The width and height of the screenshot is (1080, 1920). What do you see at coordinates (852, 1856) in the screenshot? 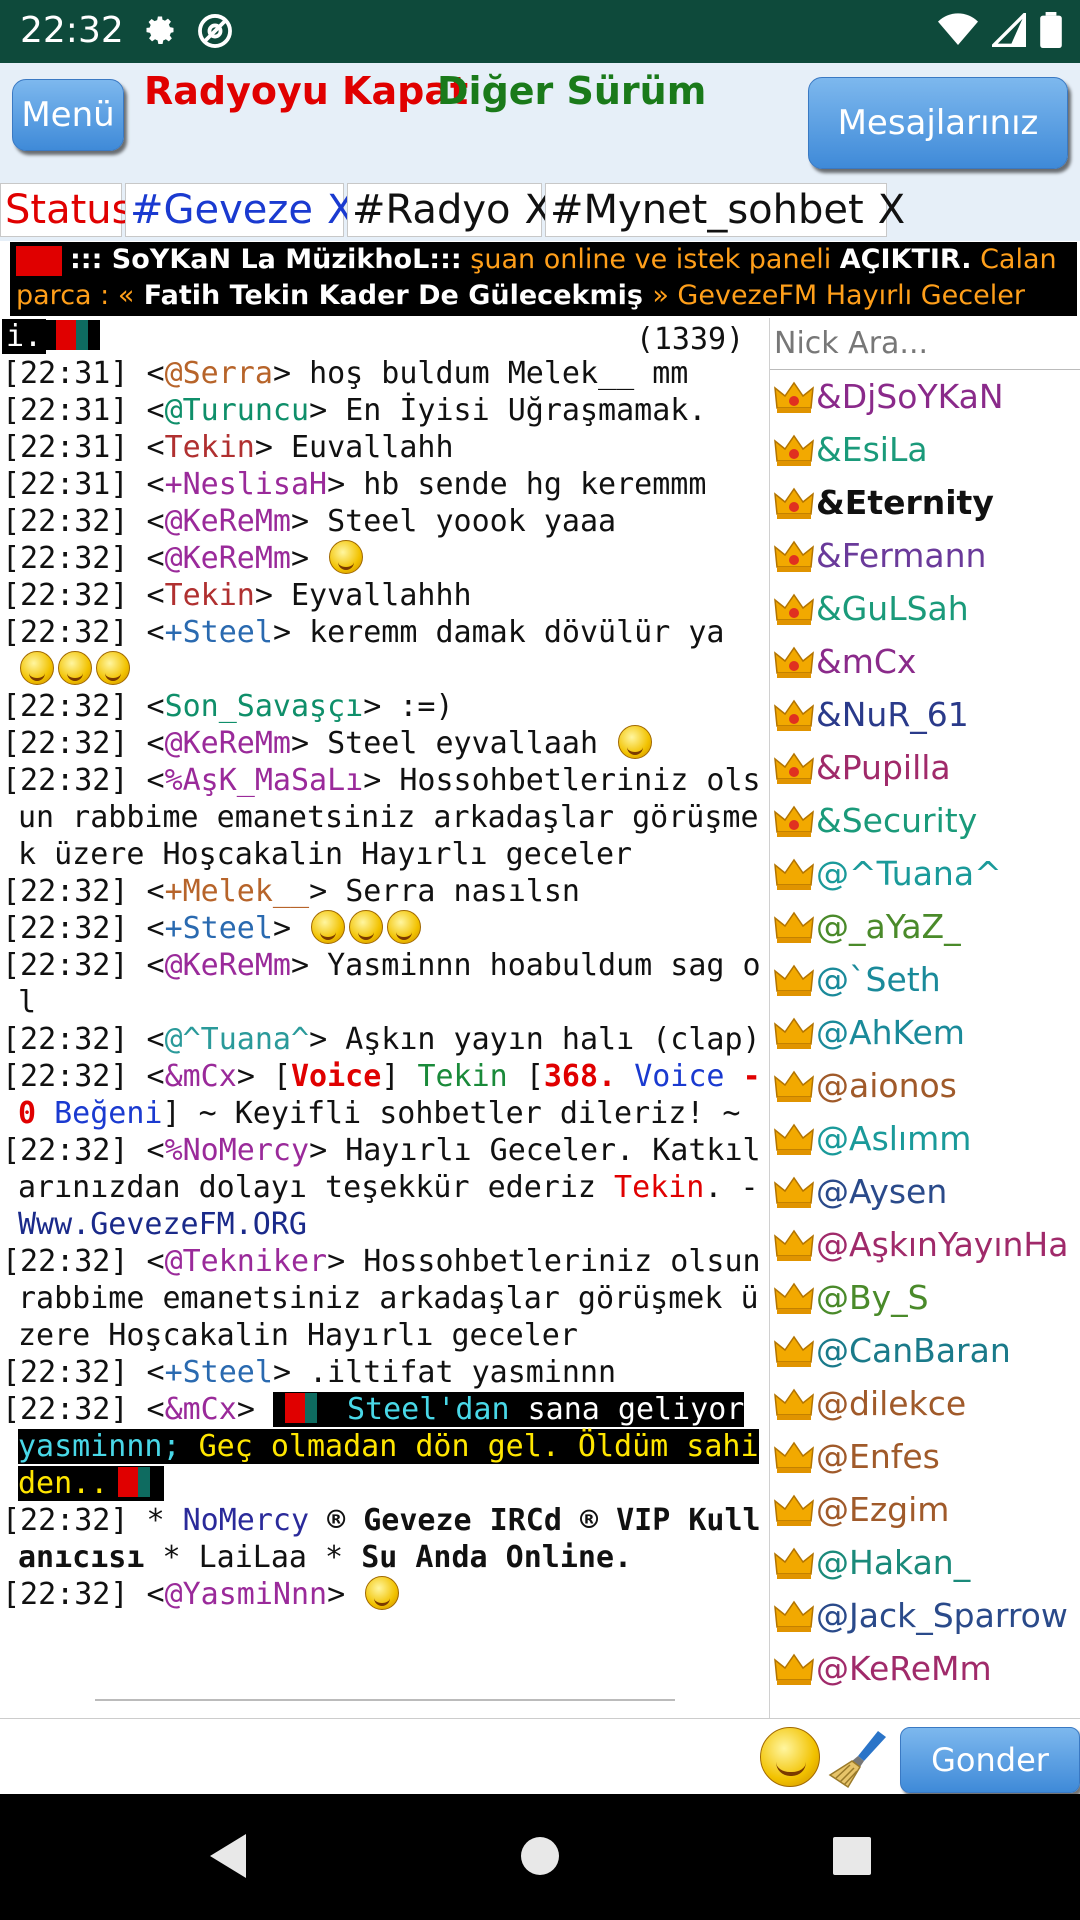
I see `recents-icon` at bounding box center [852, 1856].